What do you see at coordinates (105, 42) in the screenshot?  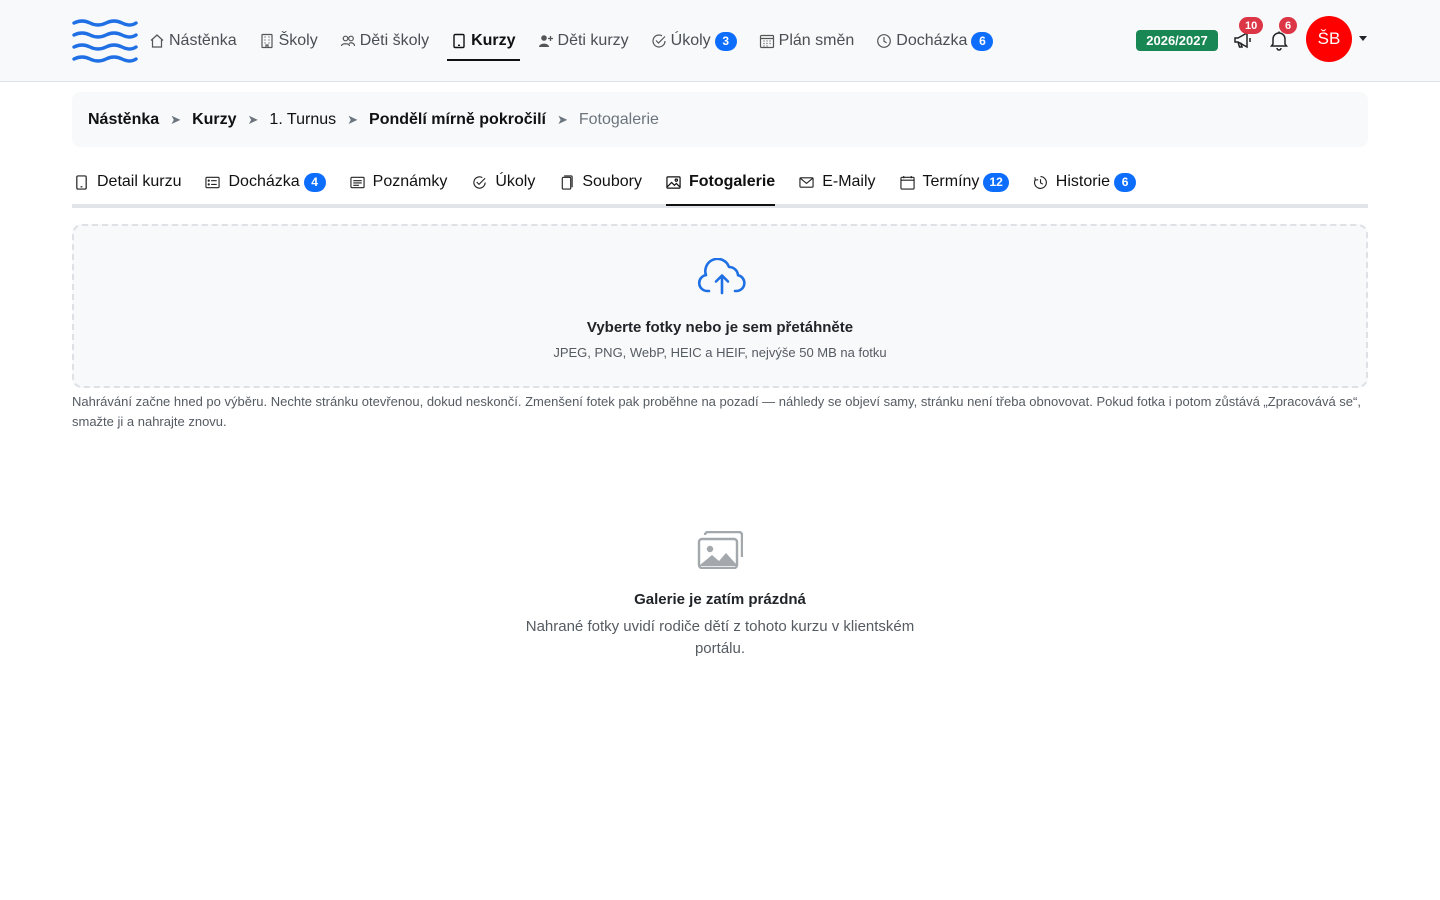 I see `waves-logo-icon` at bounding box center [105, 42].